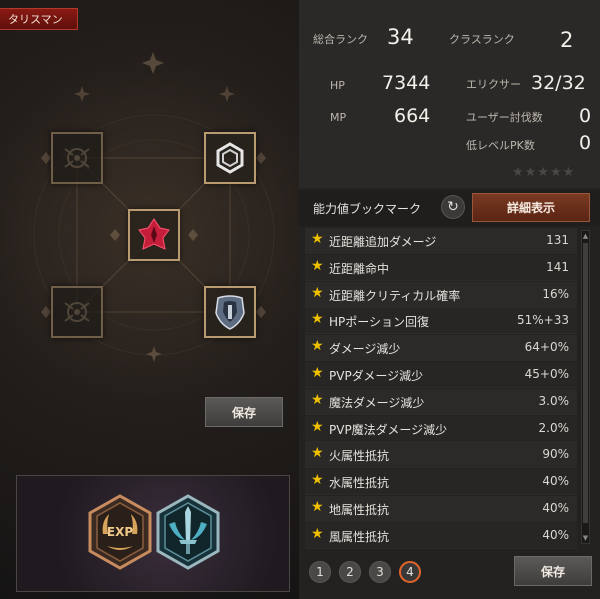 The height and width of the screenshot is (599, 600). What do you see at coordinates (388, 429) in the screenshot?
I see `stat-label: PVP魔法ダメージ減少` at bounding box center [388, 429].